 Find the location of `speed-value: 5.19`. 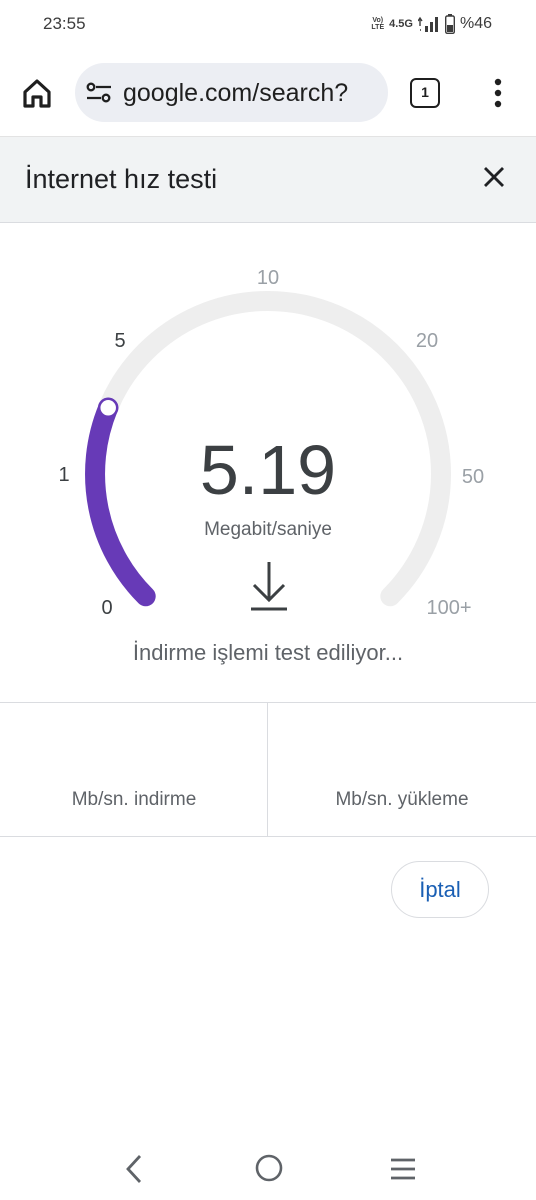

speed-value: 5.19 is located at coordinates (268, 470).